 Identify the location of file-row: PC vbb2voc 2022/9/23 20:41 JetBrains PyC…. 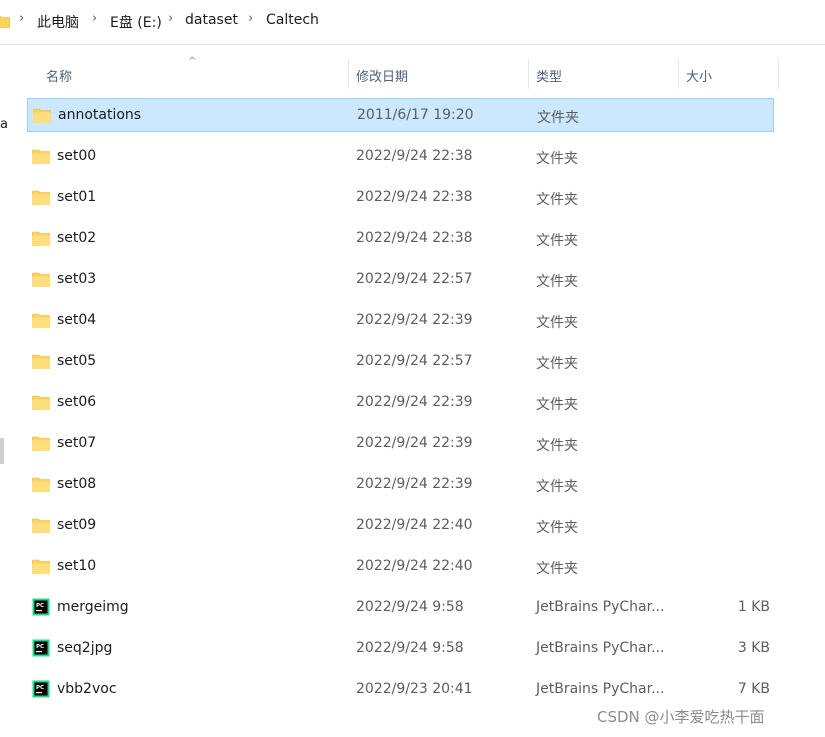
(400, 690).